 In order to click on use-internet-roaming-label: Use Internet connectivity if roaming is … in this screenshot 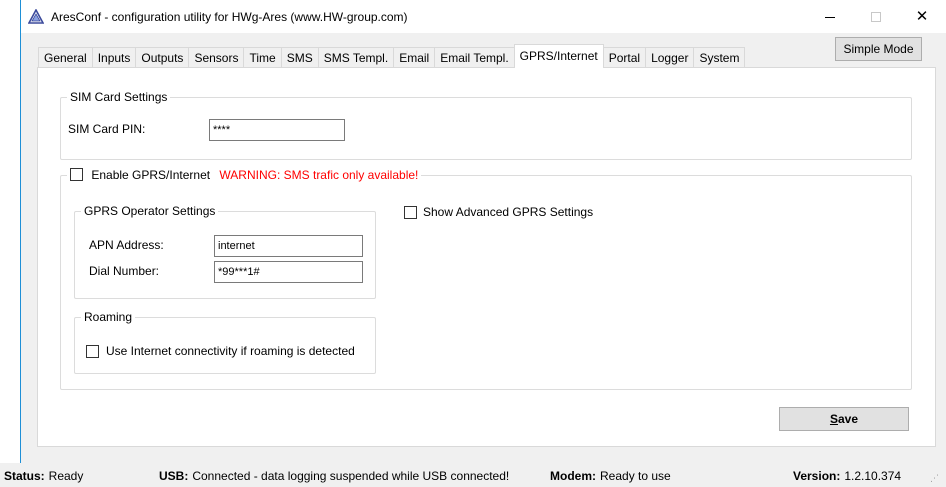, I will do `click(230, 351)`.